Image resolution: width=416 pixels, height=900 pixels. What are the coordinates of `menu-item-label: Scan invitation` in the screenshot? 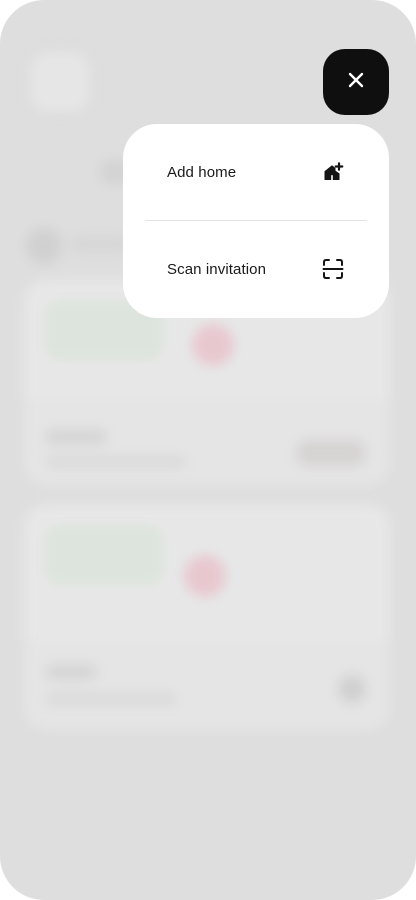 It's located at (217, 269).